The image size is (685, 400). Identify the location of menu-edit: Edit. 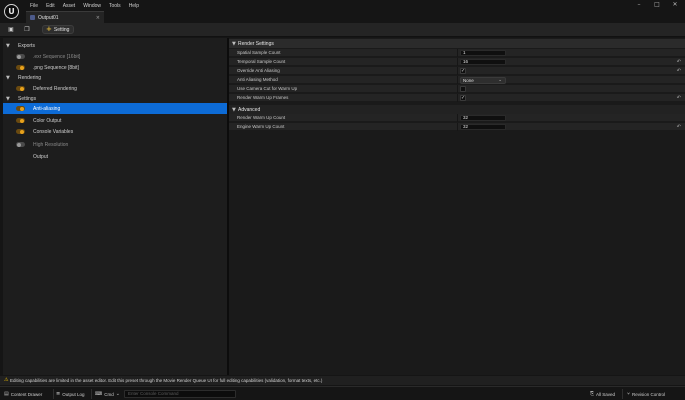
(50, 6).